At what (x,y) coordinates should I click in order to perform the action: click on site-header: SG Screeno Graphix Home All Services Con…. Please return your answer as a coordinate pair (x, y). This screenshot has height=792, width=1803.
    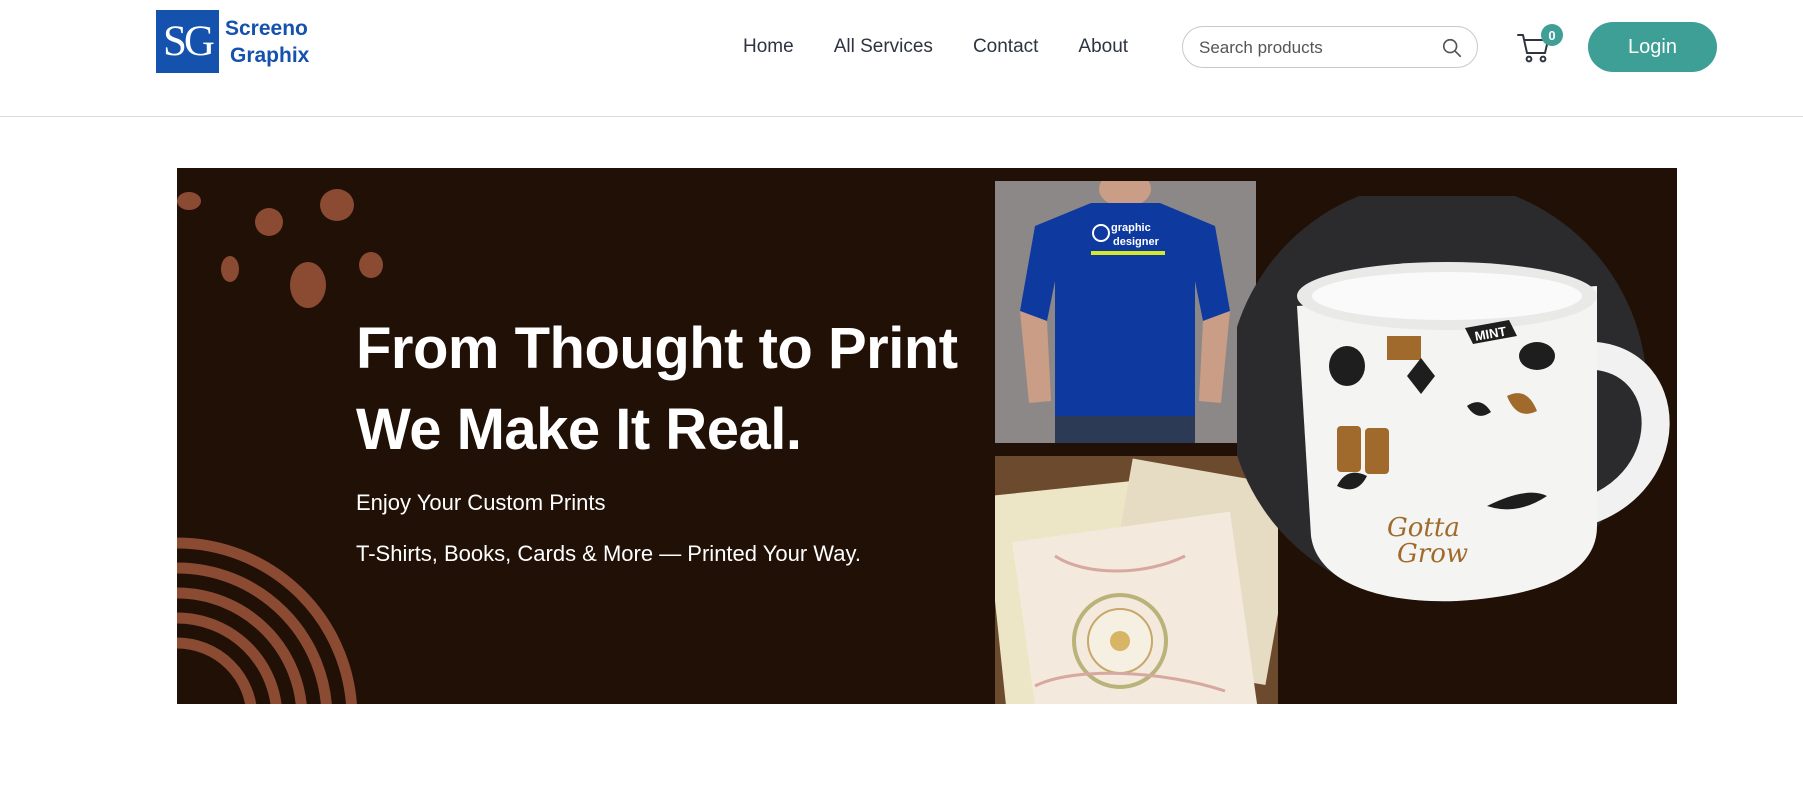
    Looking at the image, I should click on (901, 58).